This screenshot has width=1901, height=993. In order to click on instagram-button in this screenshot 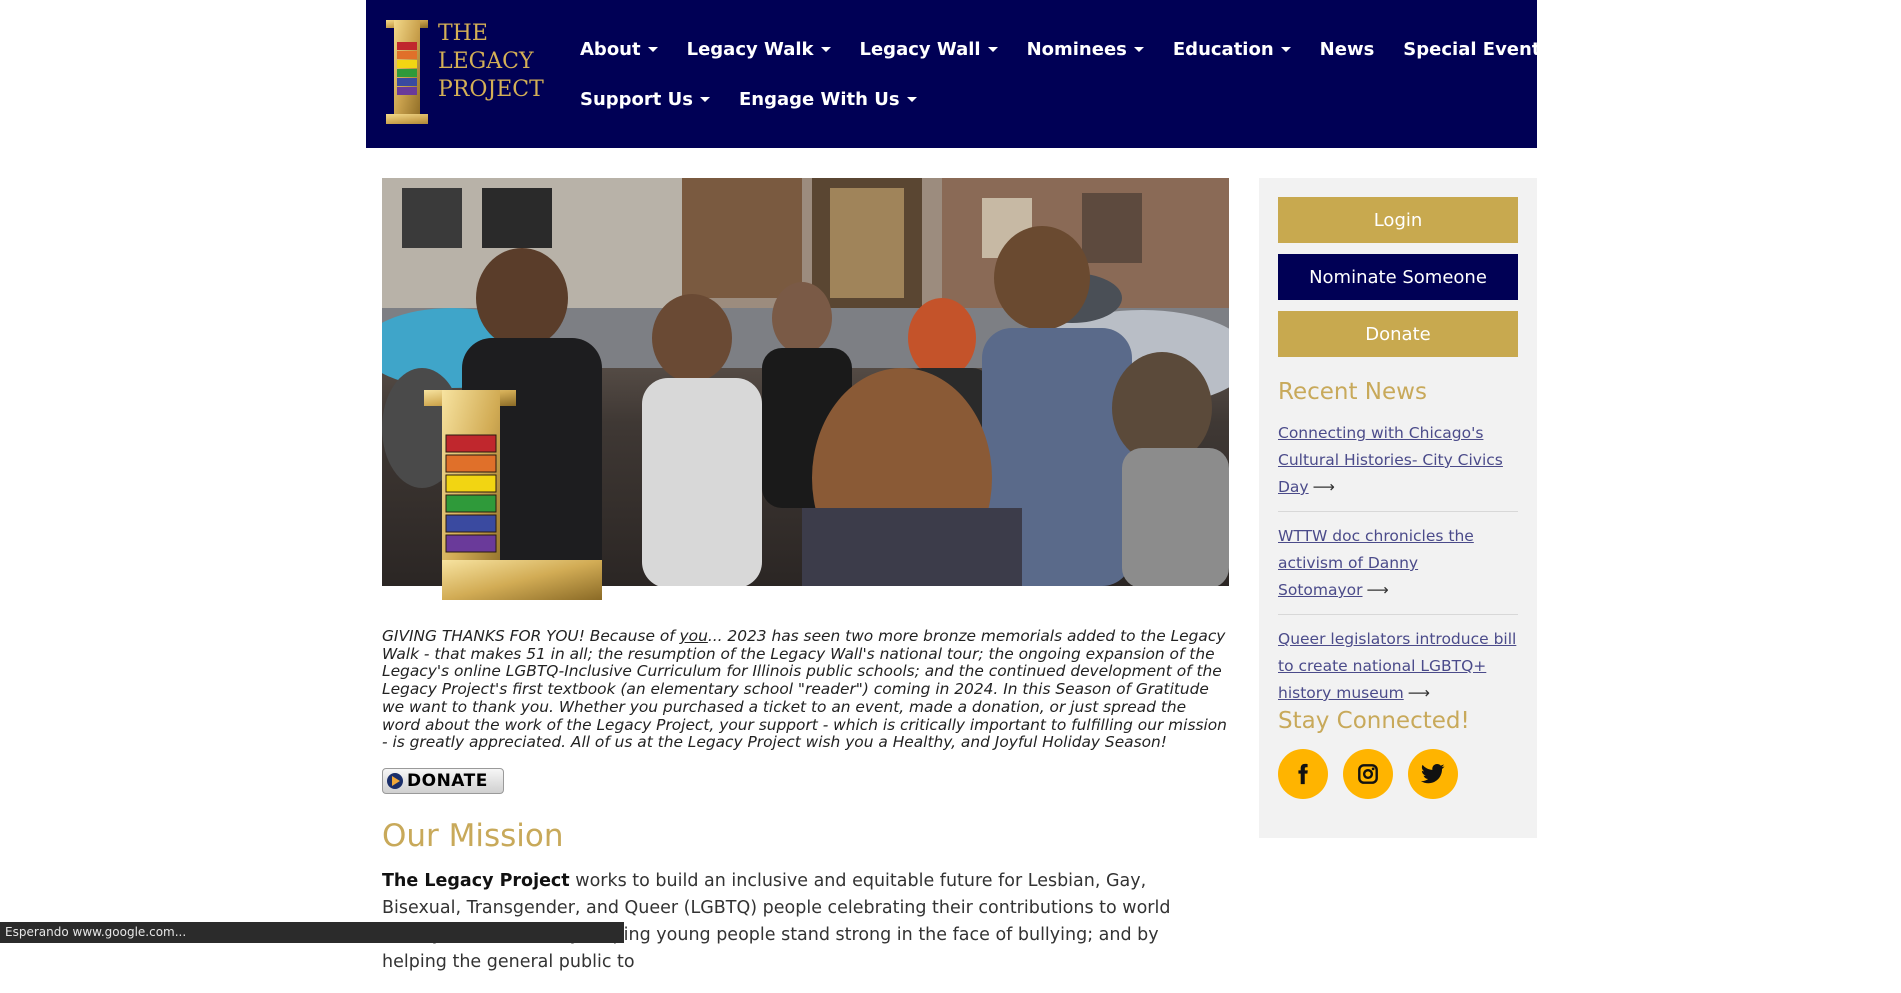, I will do `click(1368, 774)`.